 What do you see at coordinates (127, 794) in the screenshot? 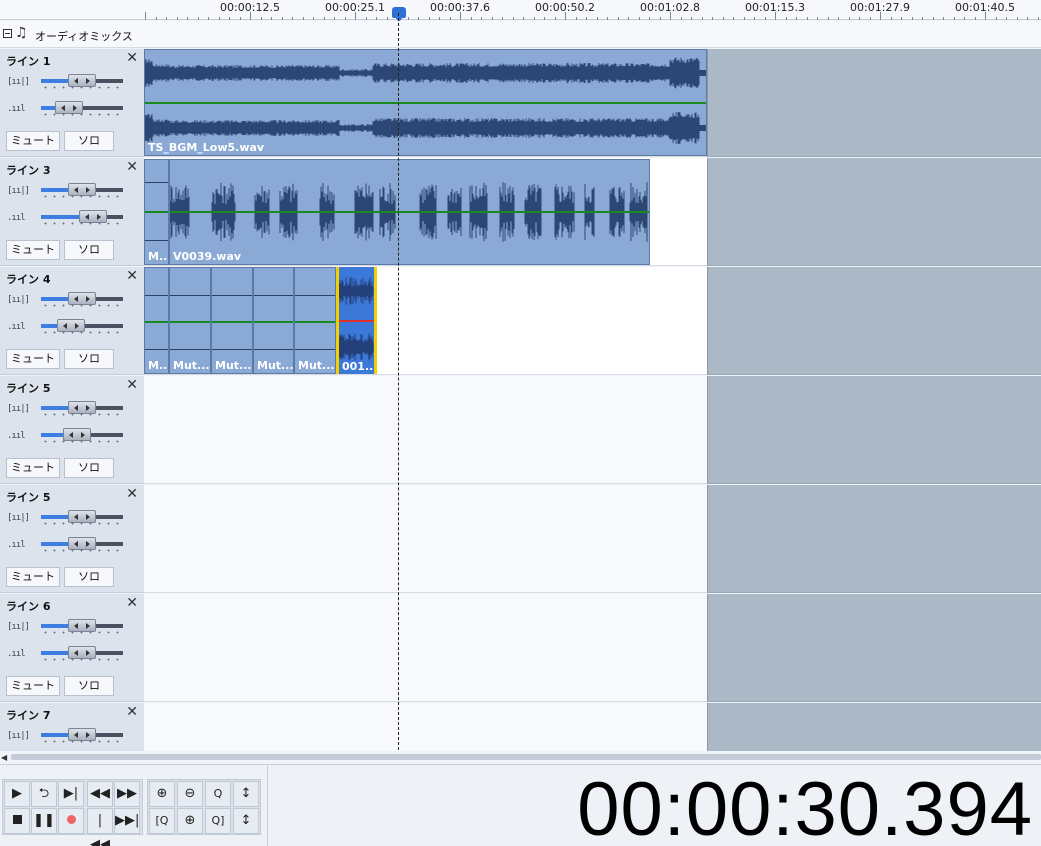
I see `fast-forward-icon: ▶▶` at bounding box center [127, 794].